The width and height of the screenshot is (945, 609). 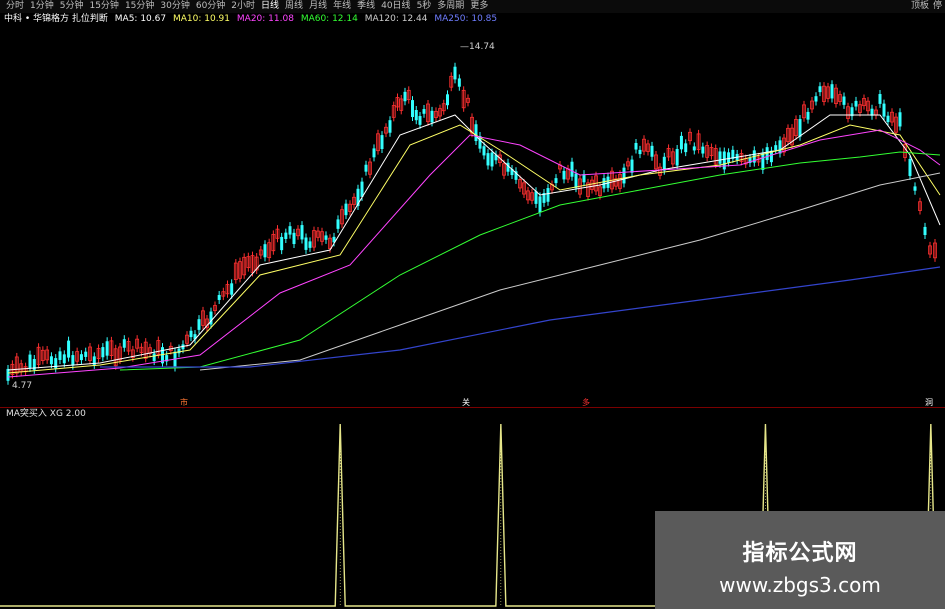 I want to click on ma5-value: MA5: 10.67, so click(x=140, y=19).